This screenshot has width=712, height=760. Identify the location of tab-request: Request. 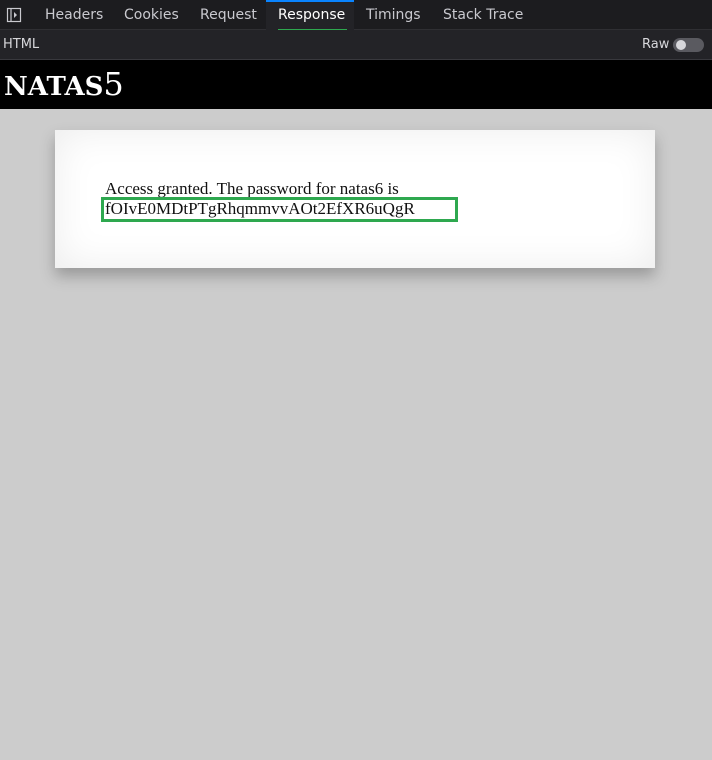
(228, 15).